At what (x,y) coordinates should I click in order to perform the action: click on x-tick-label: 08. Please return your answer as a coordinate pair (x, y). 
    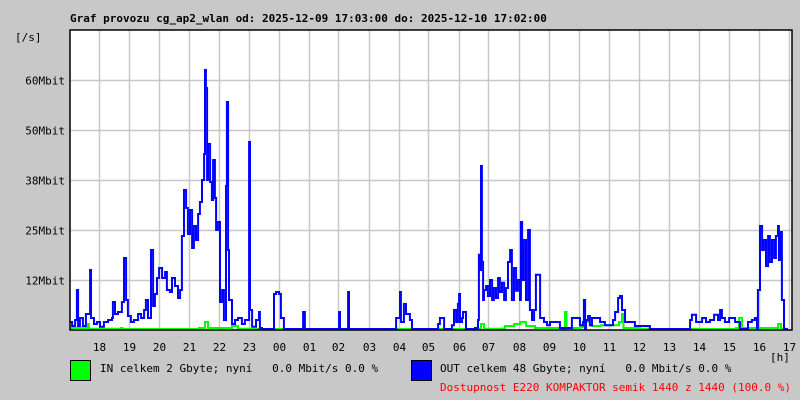
    Looking at the image, I should click on (519, 347).